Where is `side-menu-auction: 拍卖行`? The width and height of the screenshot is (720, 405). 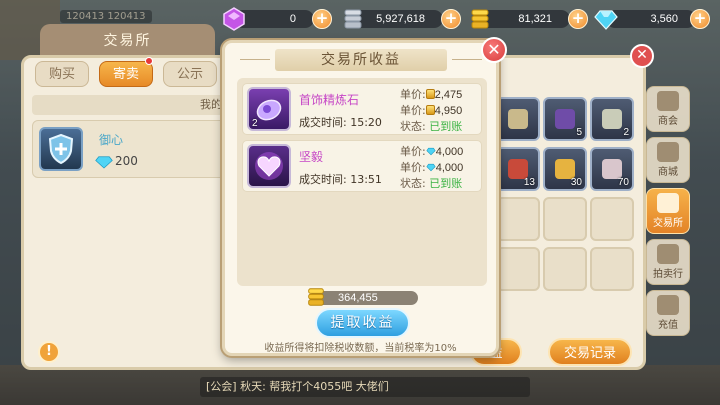
side-menu-auction: 拍卖行 is located at coordinates (668, 262).